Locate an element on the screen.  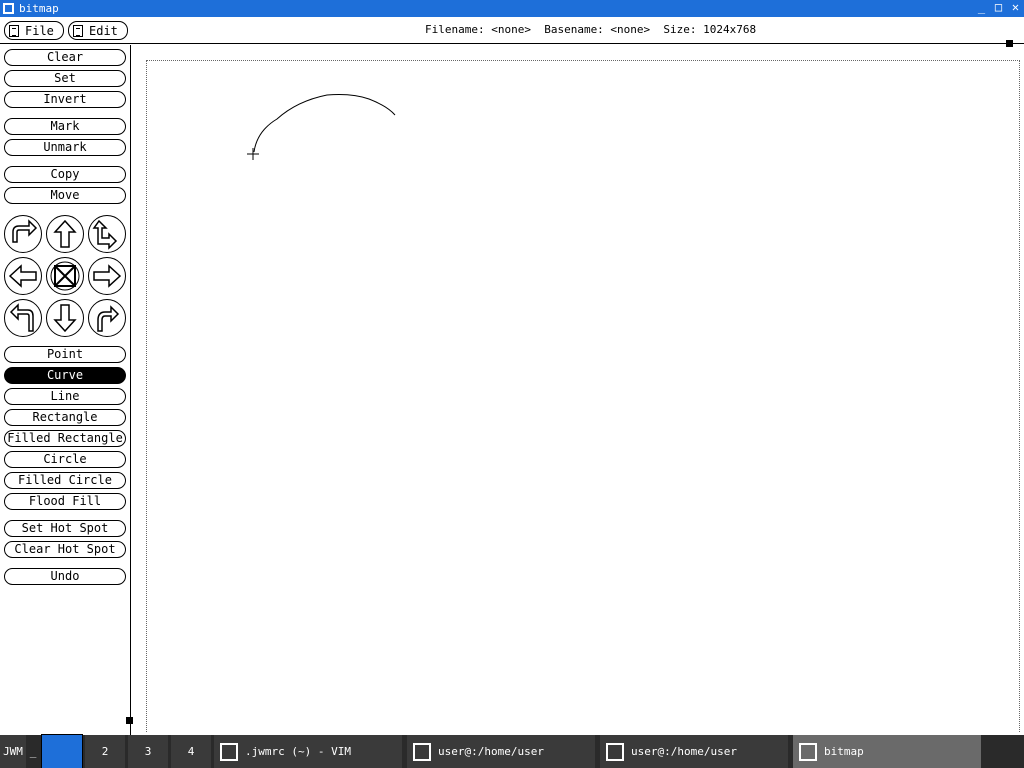
canvas-drawing is located at coordinates (321, 127).